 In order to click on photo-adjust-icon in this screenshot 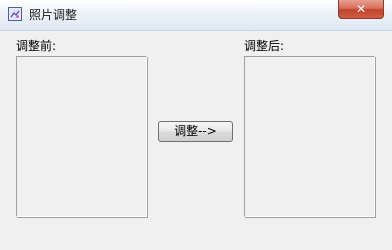, I will do `click(15, 14)`.